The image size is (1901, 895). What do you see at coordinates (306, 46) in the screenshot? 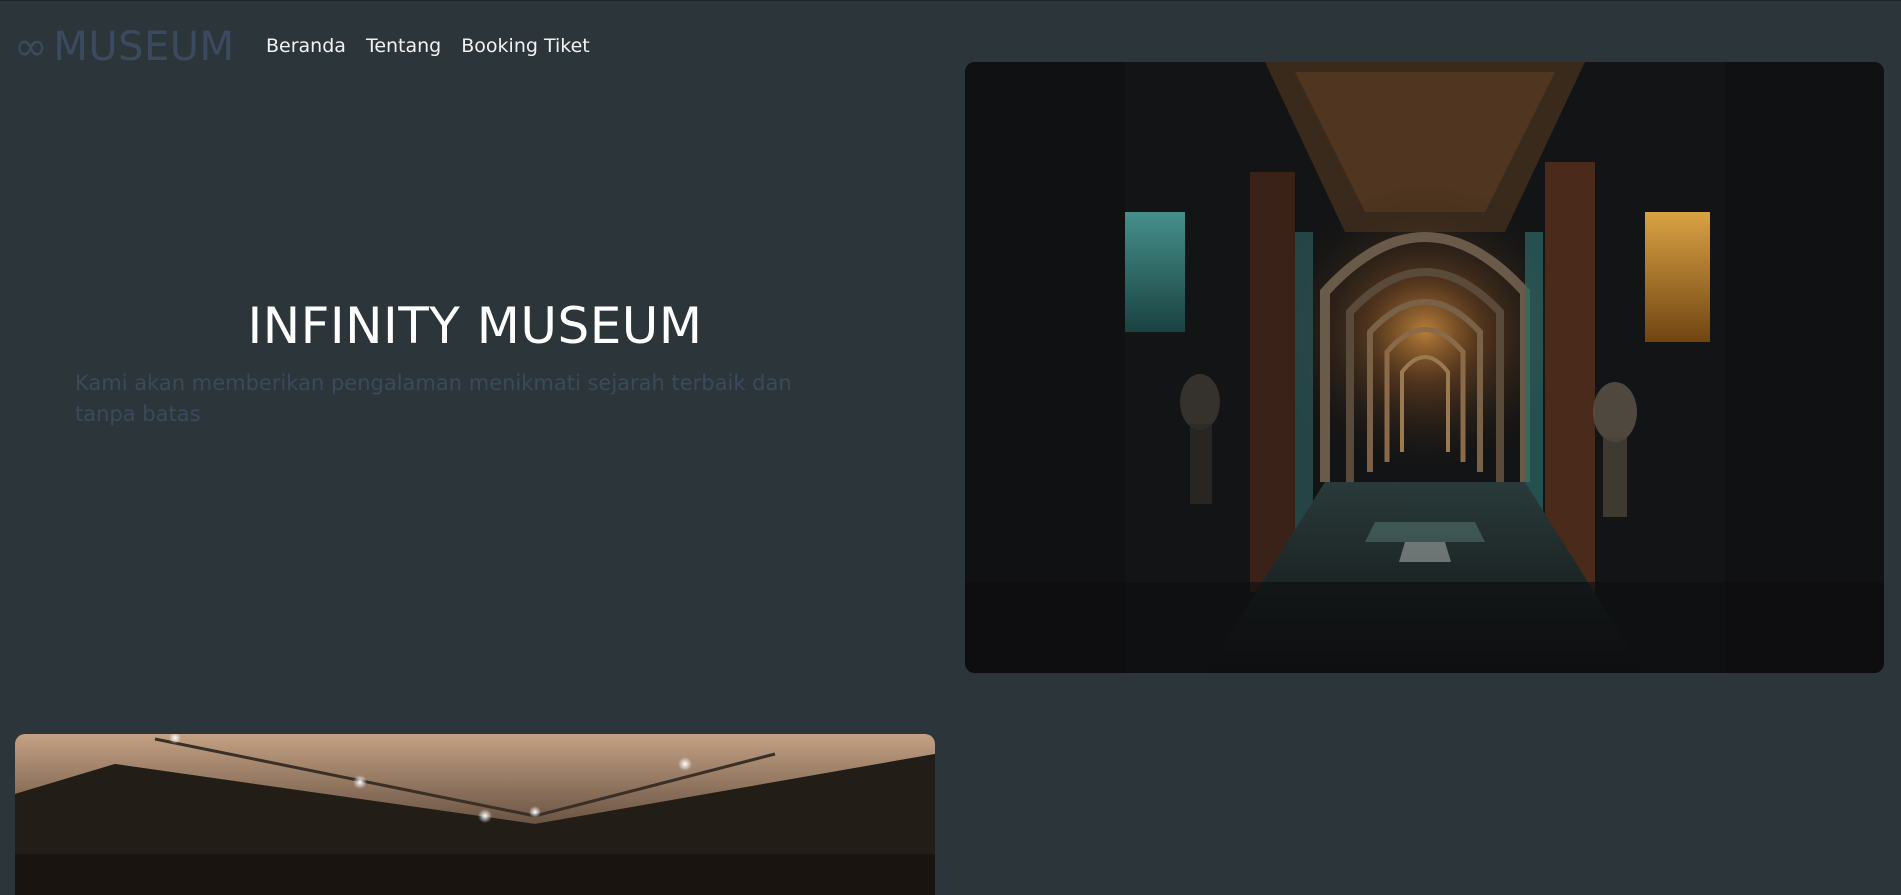
I see `nav-link-beranda: Beranda` at bounding box center [306, 46].